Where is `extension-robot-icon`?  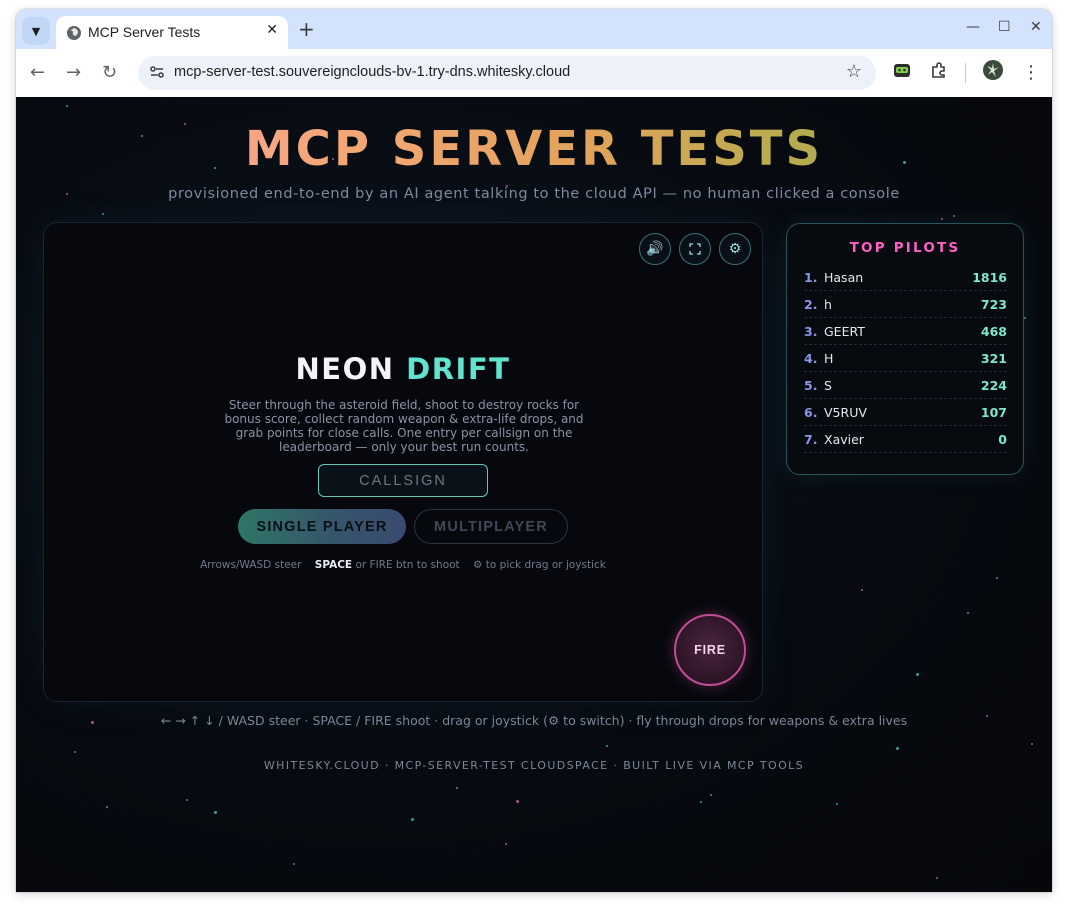 extension-robot-icon is located at coordinates (902, 70).